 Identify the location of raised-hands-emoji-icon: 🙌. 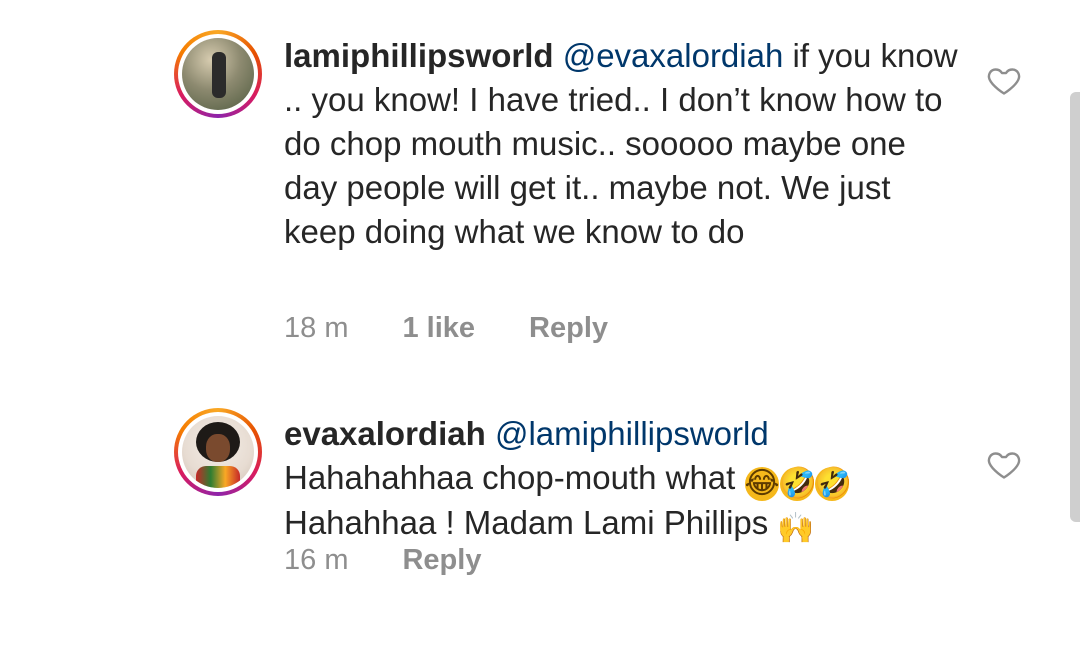
(796, 528).